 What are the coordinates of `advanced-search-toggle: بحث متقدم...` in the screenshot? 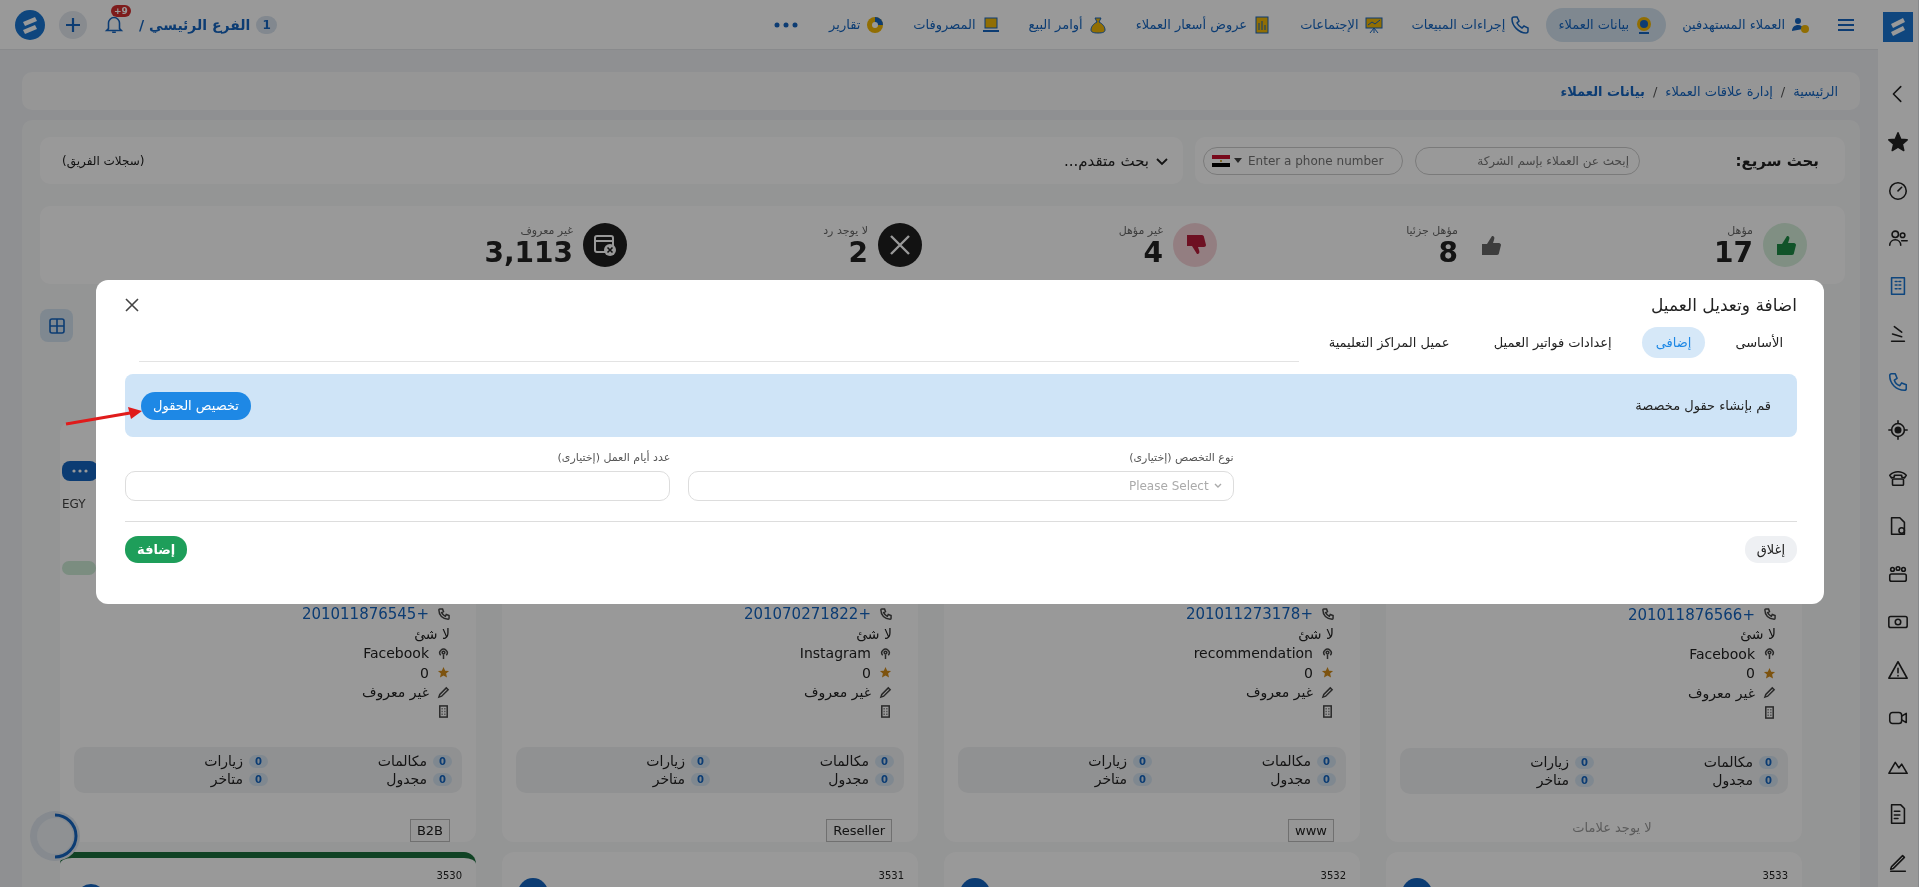 It's located at (1116, 160).